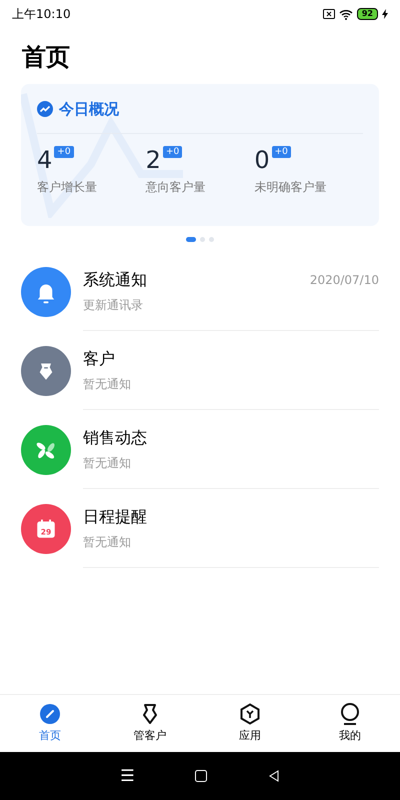  I want to click on back-button, so click(274, 776).